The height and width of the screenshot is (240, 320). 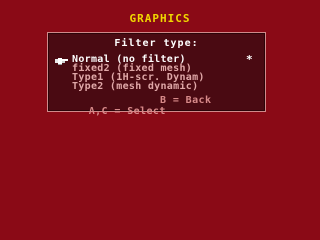 What do you see at coordinates (127, 111) in the screenshot?
I see `select-hint: A,C = Select` at bounding box center [127, 111].